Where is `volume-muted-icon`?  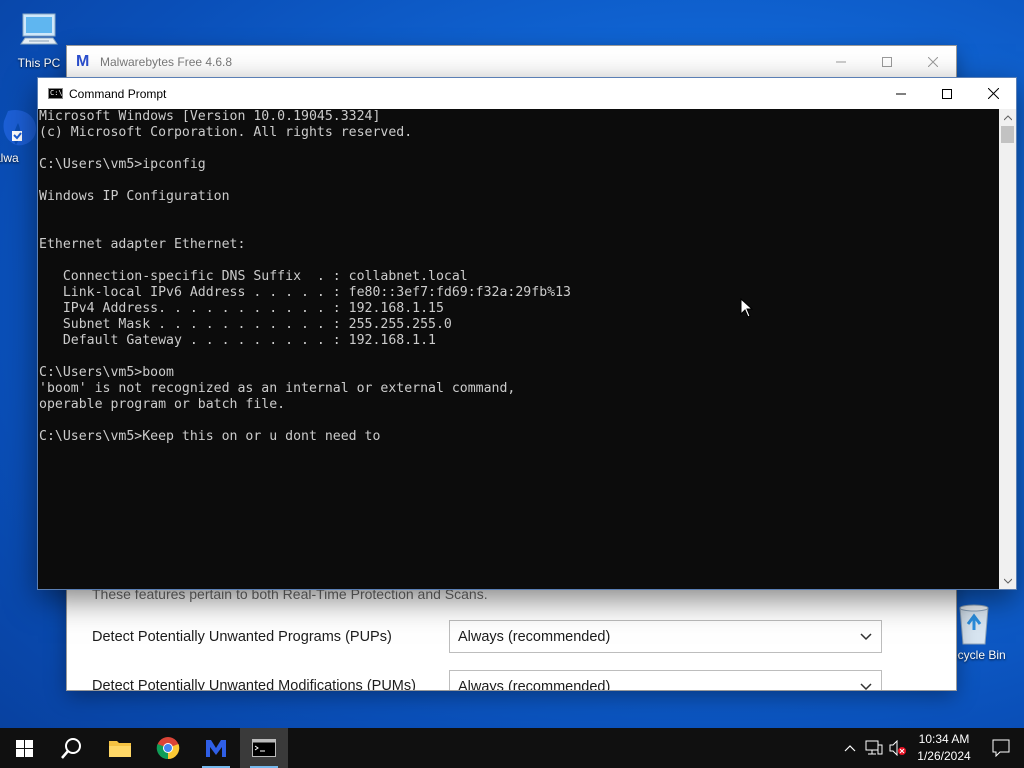 volume-muted-icon is located at coordinates (897, 748).